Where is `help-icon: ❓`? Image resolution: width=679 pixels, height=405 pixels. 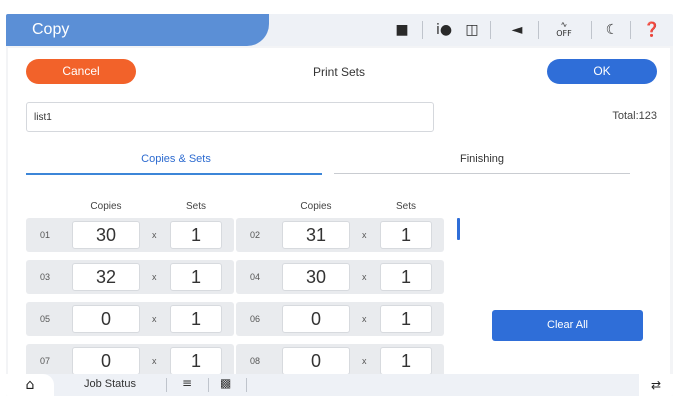 help-icon: ❓ is located at coordinates (652, 30).